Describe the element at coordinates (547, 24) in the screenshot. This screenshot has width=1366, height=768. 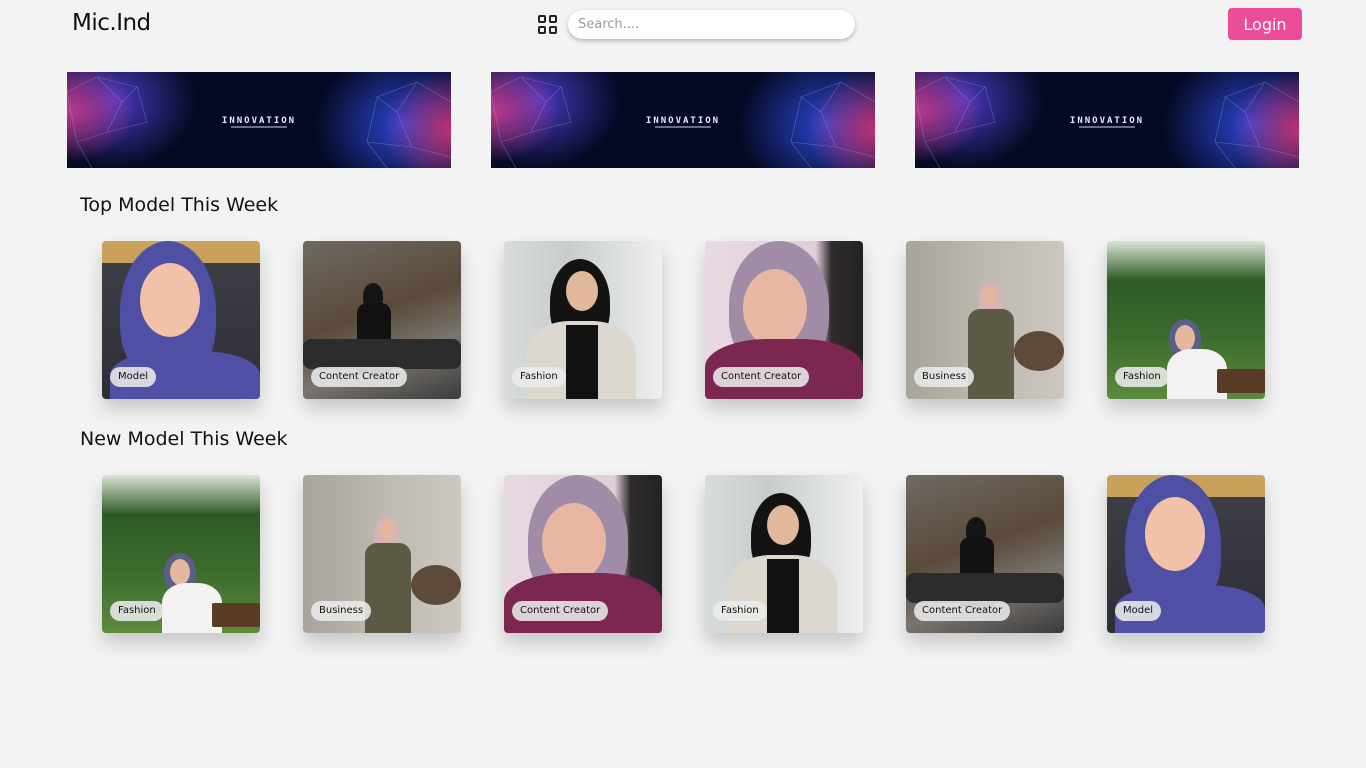
I see `grid-menu-icon` at that location.